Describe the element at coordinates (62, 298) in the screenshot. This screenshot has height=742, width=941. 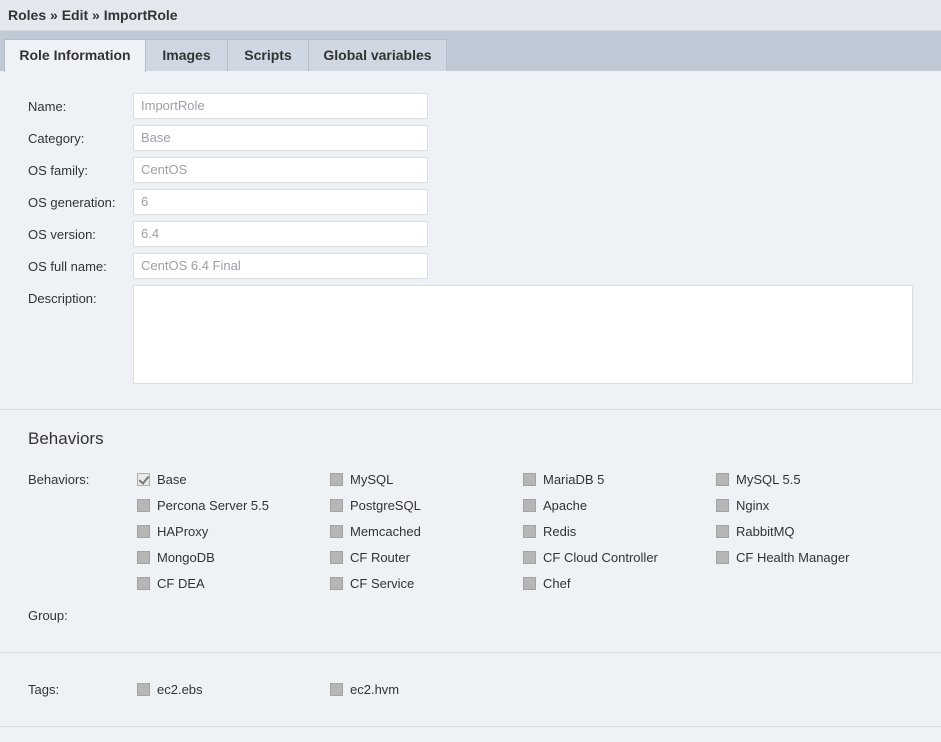
I see `description-label: Description:` at that location.